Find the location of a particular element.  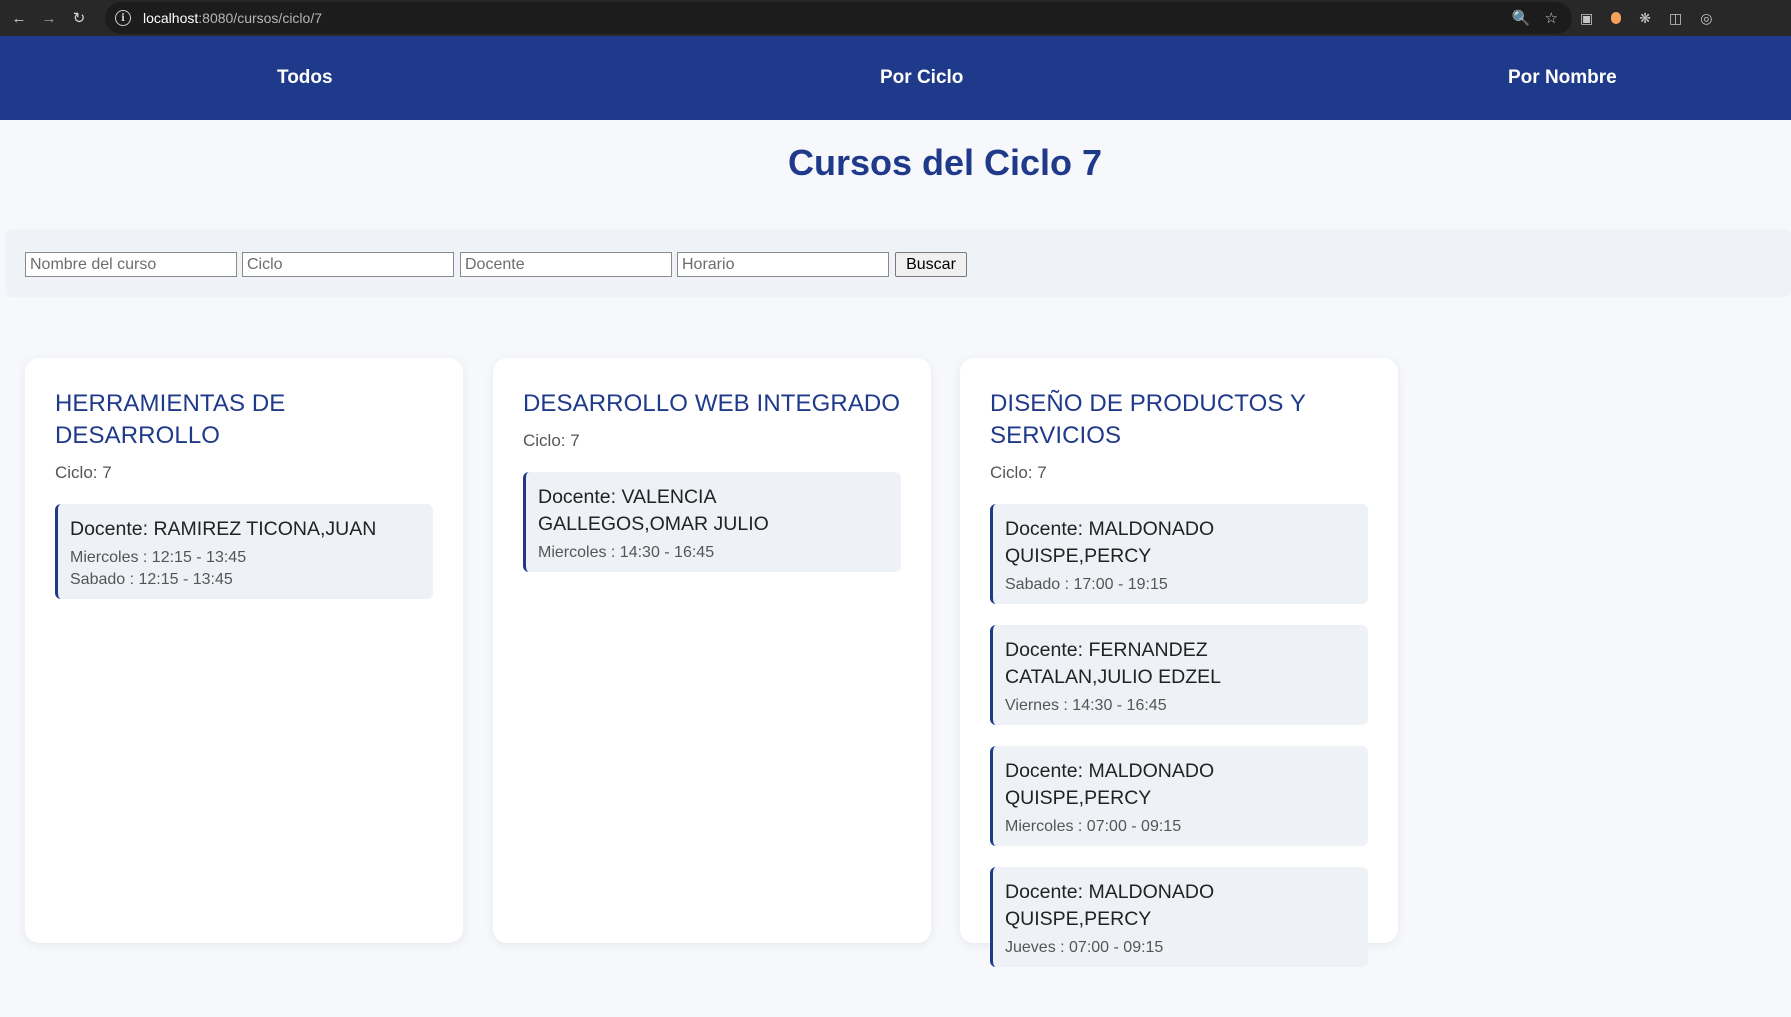

session-time: Jueves : 07:00 - 09:15 is located at coordinates (1084, 947).